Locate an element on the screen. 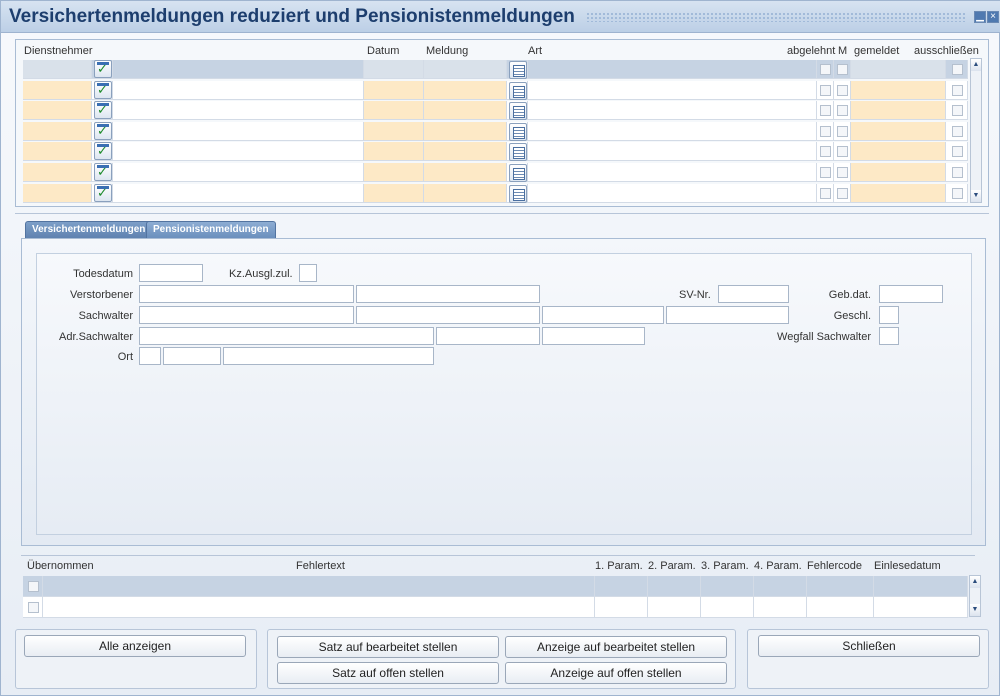 The image size is (1000, 696). scroll-up-icon: ▲ is located at coordinates (975, 582).